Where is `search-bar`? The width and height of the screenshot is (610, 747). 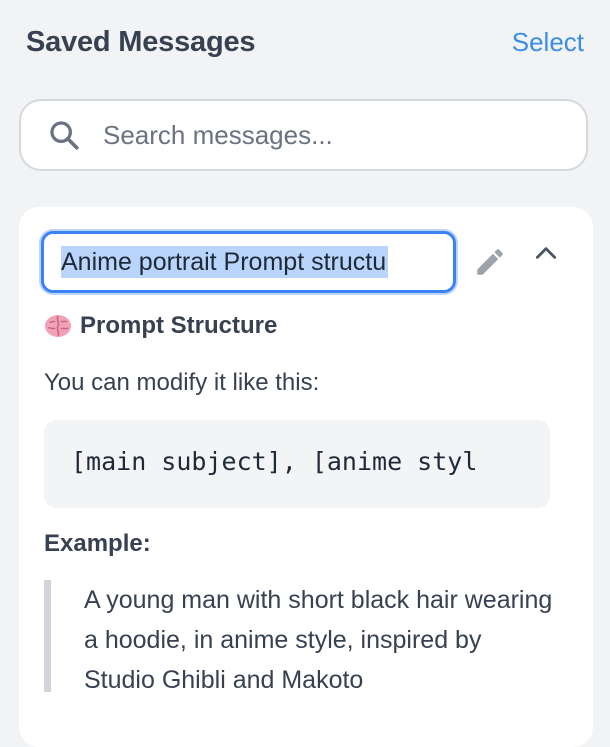 search-bar is located at coordinates (303, 135).